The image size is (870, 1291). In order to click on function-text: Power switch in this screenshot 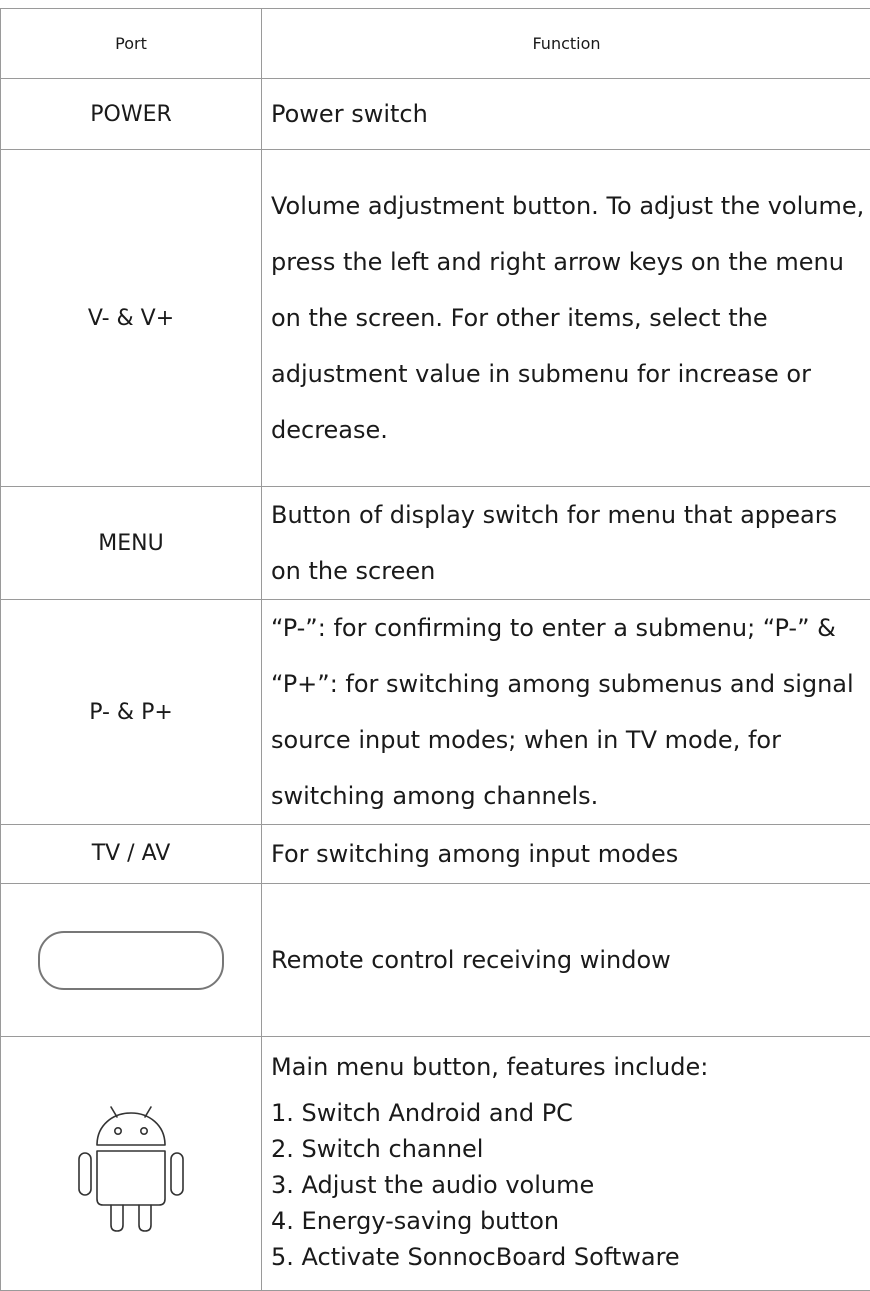, I will do `click(570, 114)`.